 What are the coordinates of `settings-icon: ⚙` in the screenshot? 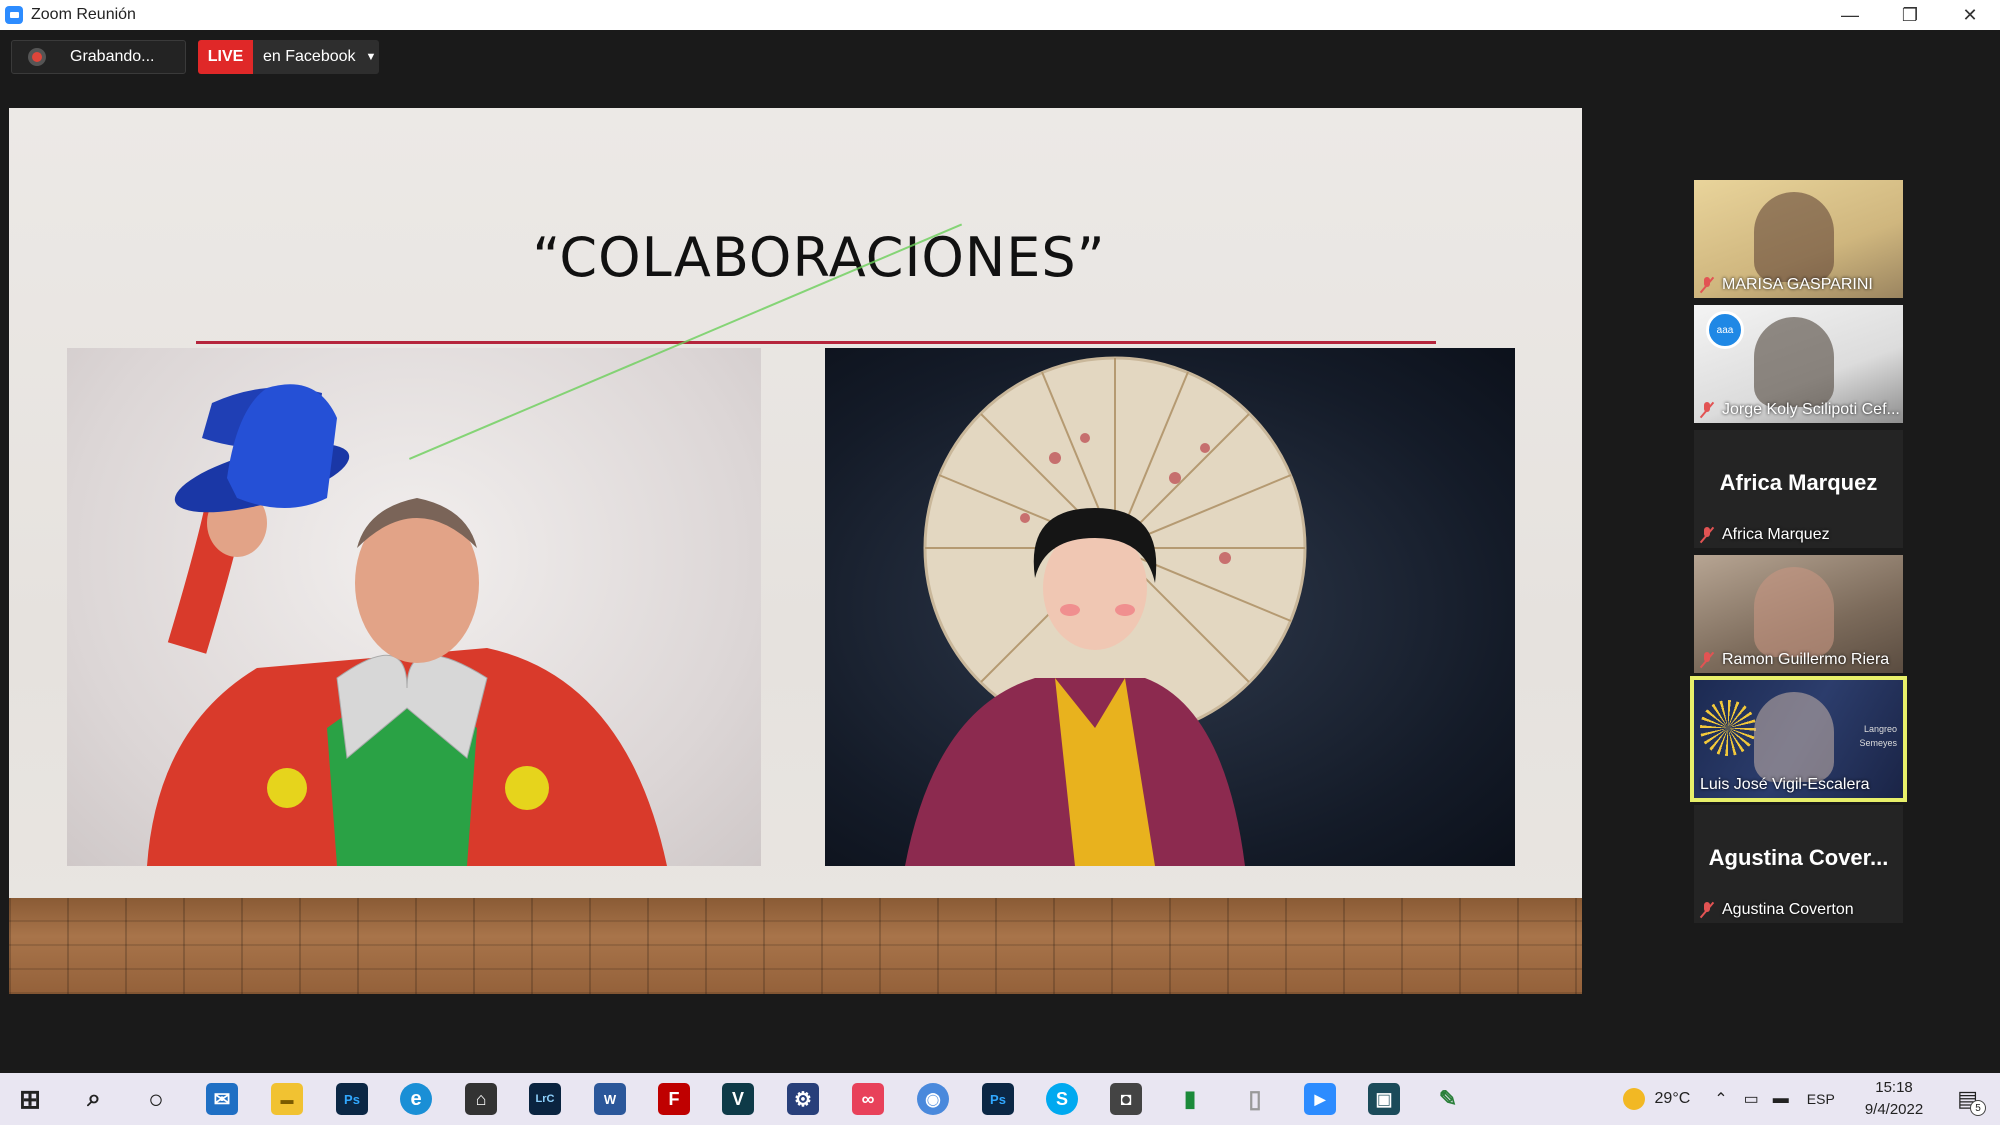 It's located at (803, 1099).